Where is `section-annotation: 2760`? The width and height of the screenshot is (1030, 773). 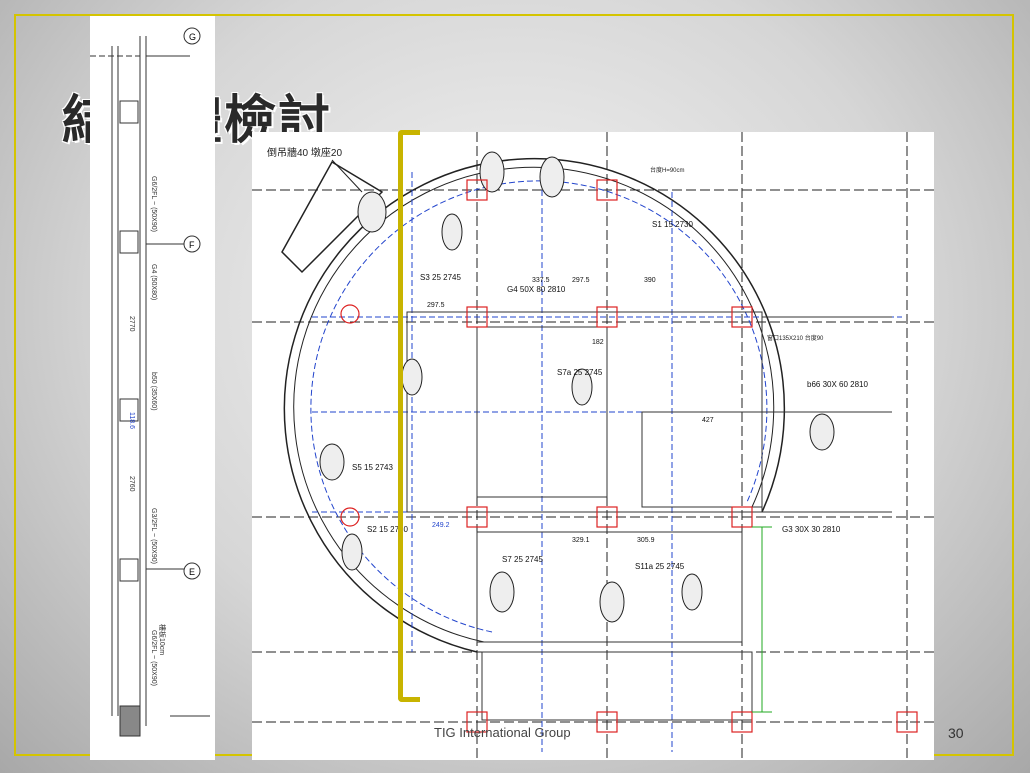 section-annotation: 2760 is located at coordinates (131, 484).